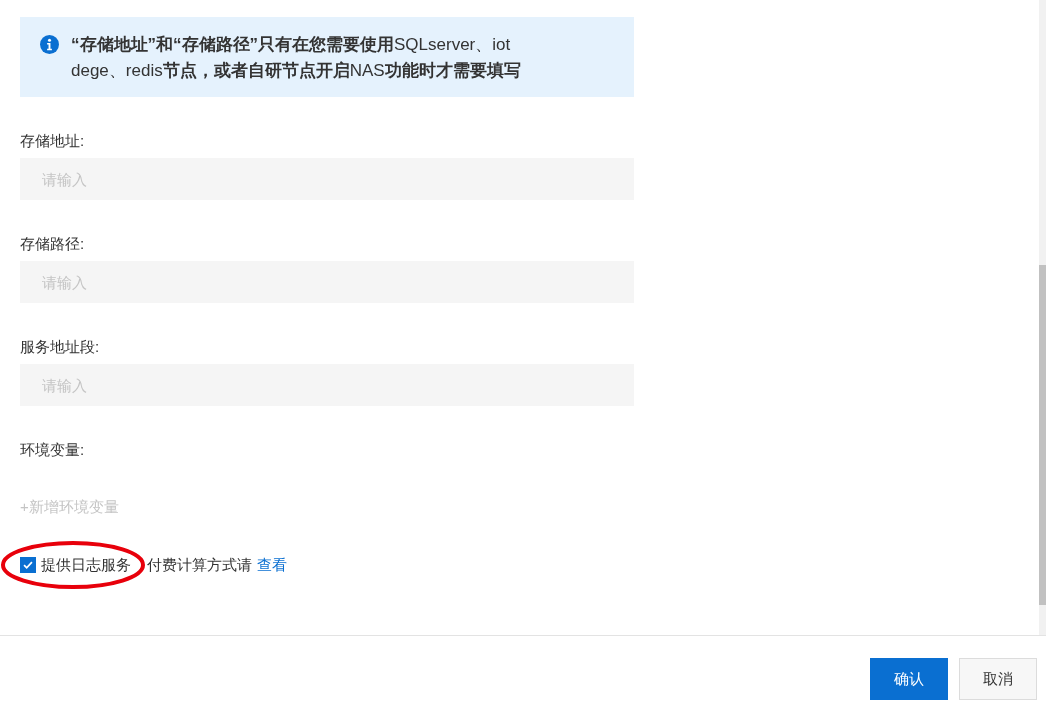 This screenshot has height=706, width=1046. What do you see at coordinates (1042, 435) in the screenshot?
I see `scrollbar-thumb` at bounding box center [1042, 435].